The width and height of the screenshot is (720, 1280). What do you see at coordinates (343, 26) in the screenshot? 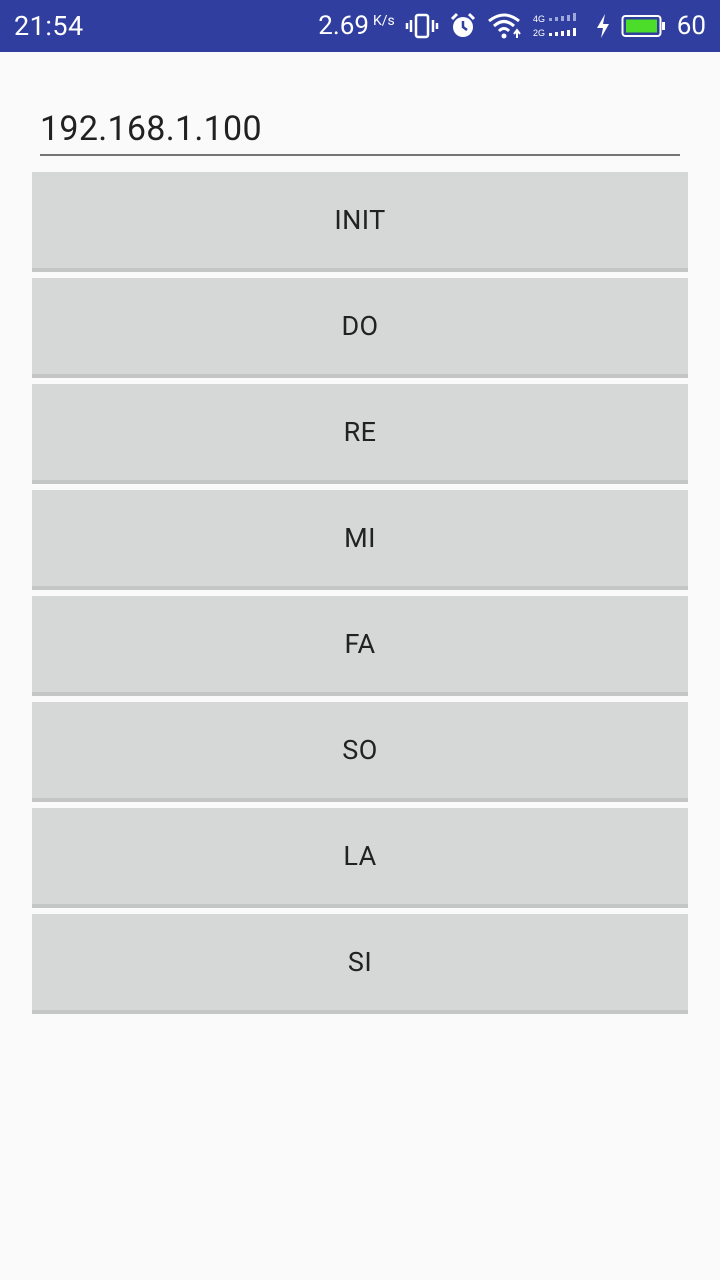
I see `network-speed-value: 2.69` at bounding box center [343, 26].